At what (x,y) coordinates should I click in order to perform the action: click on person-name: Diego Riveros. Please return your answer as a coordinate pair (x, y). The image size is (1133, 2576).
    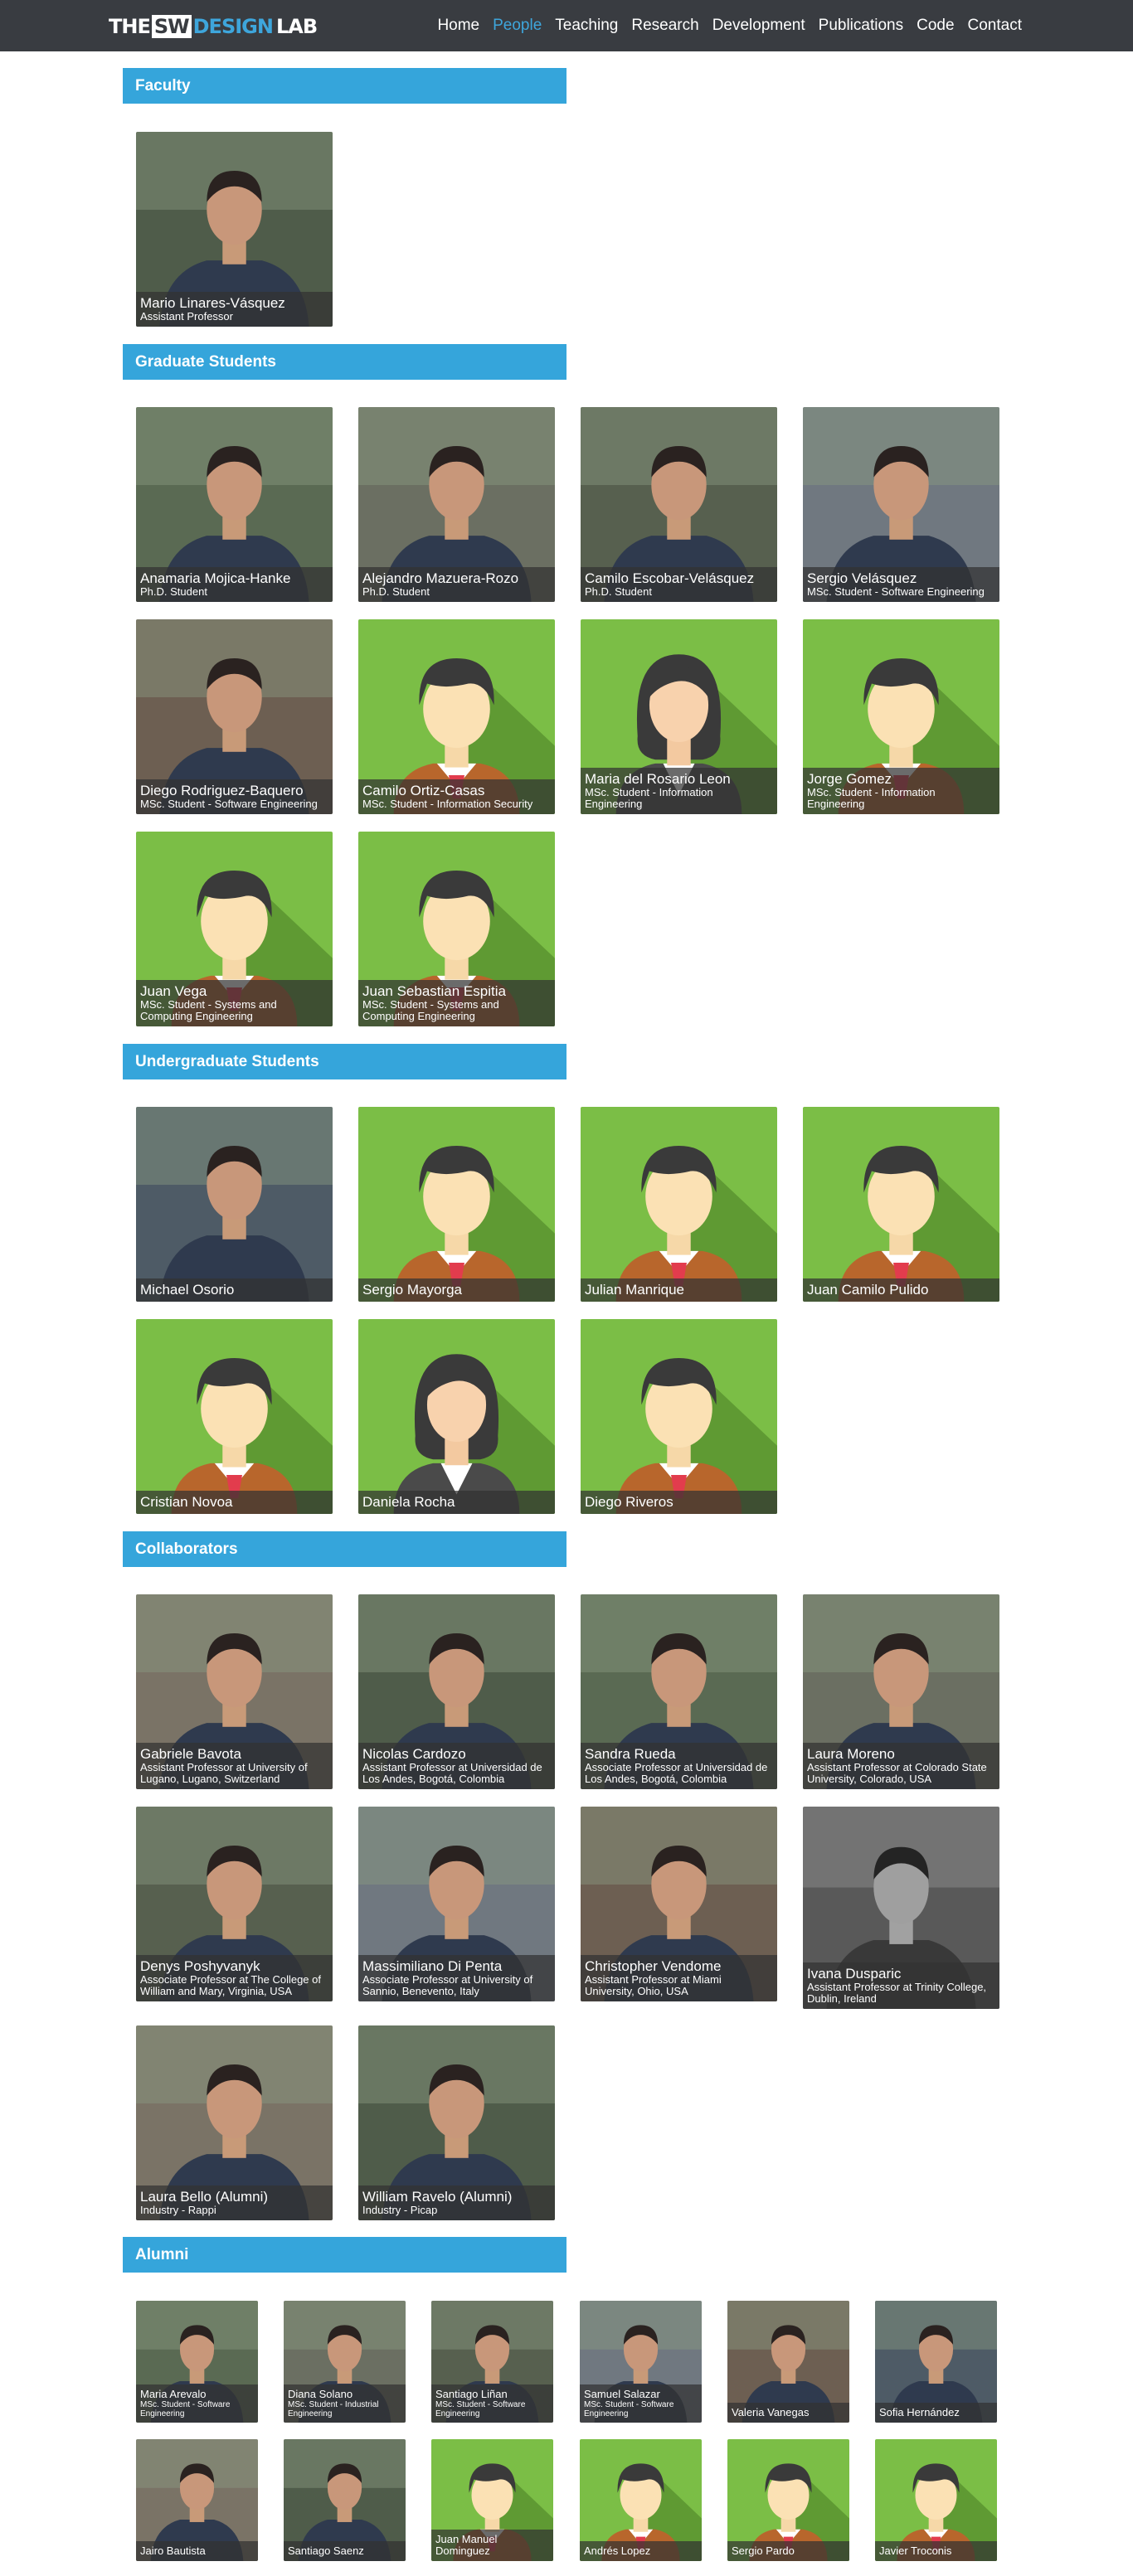
    Looking at the image, I should click on (629, 1502).